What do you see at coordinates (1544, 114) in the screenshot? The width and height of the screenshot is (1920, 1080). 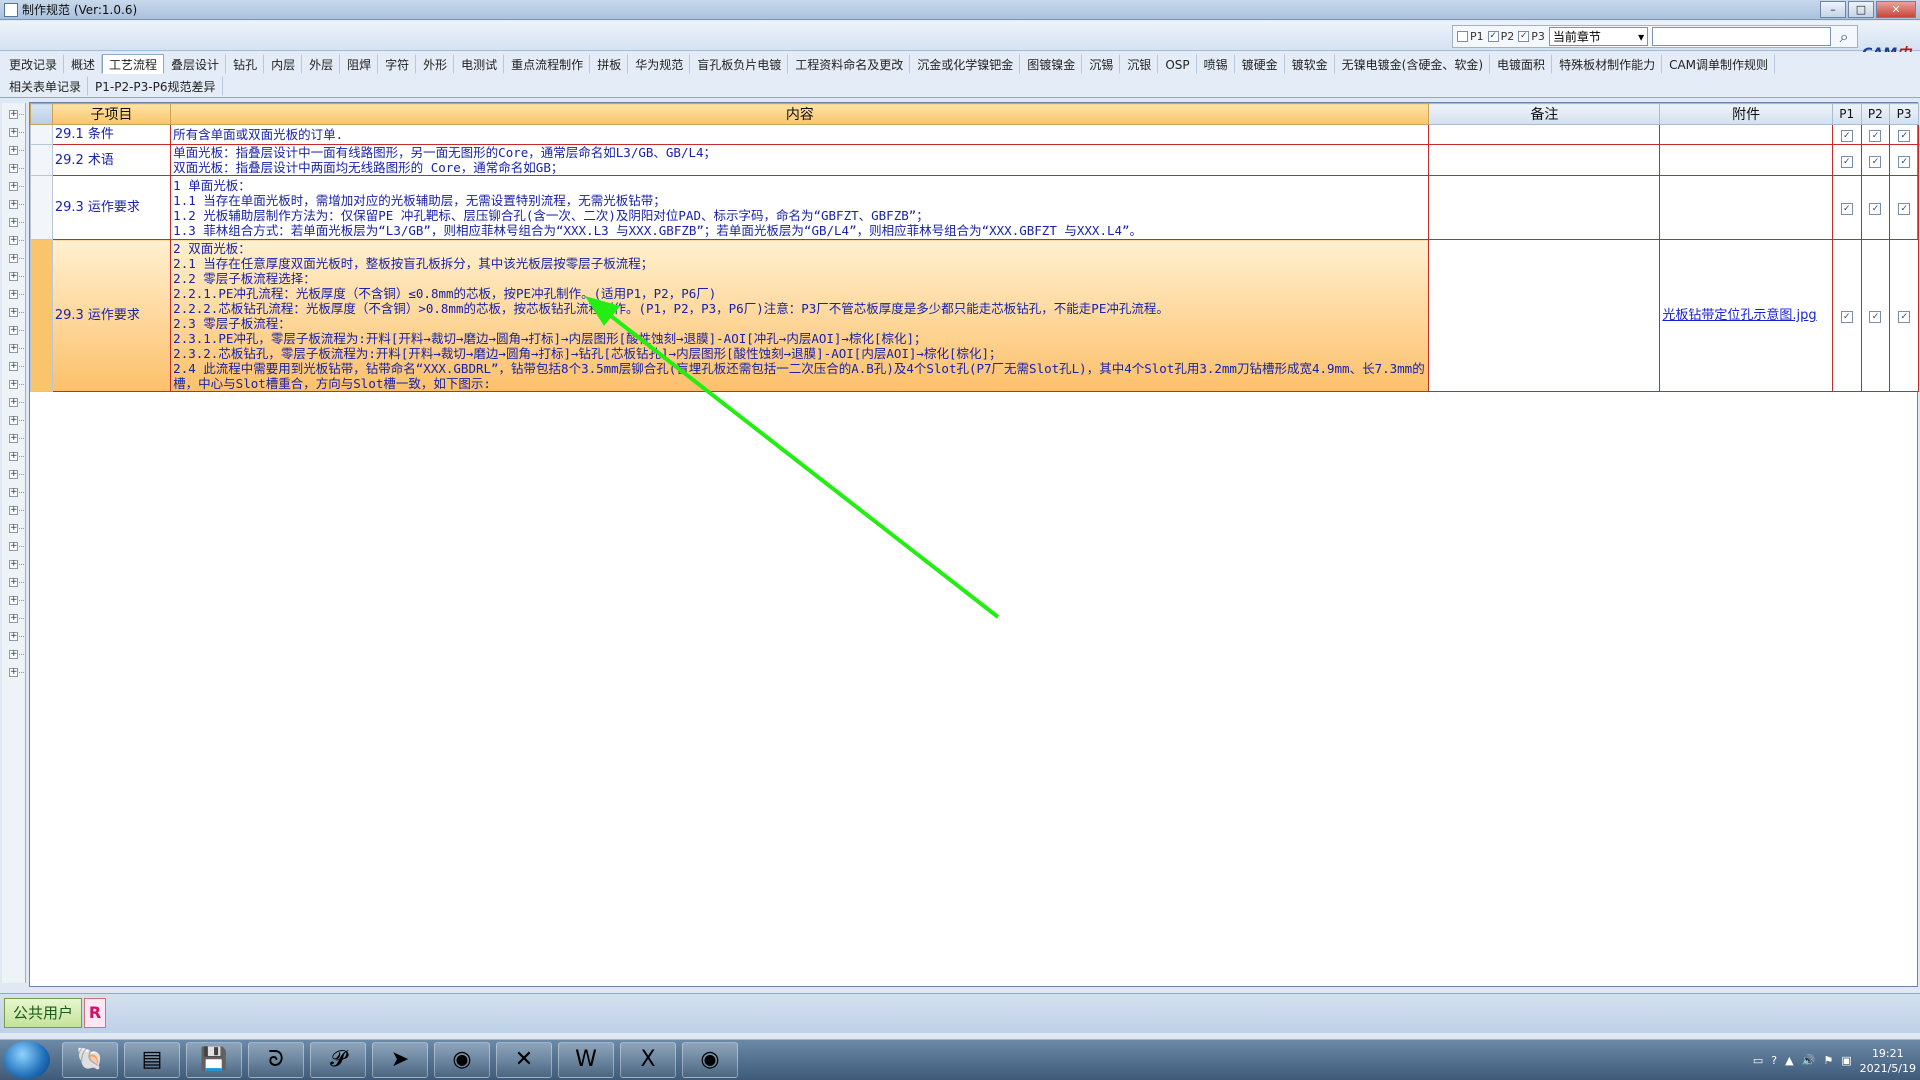 I see `header-remark: 备注` at bounding box center [1544, 114].